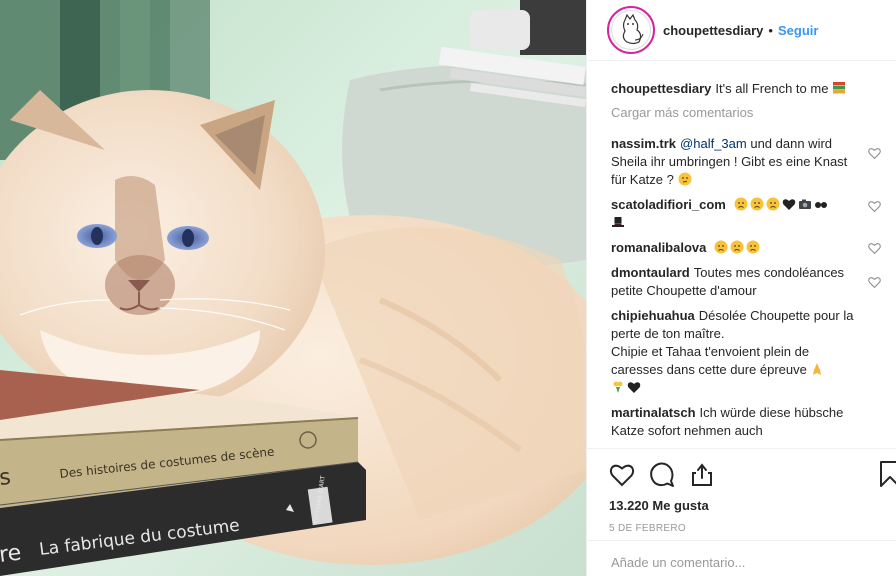  What do you see at coordinates (741, 562) in the screenshot?
I see `add-comment-input` at bounding box center [741, 562].